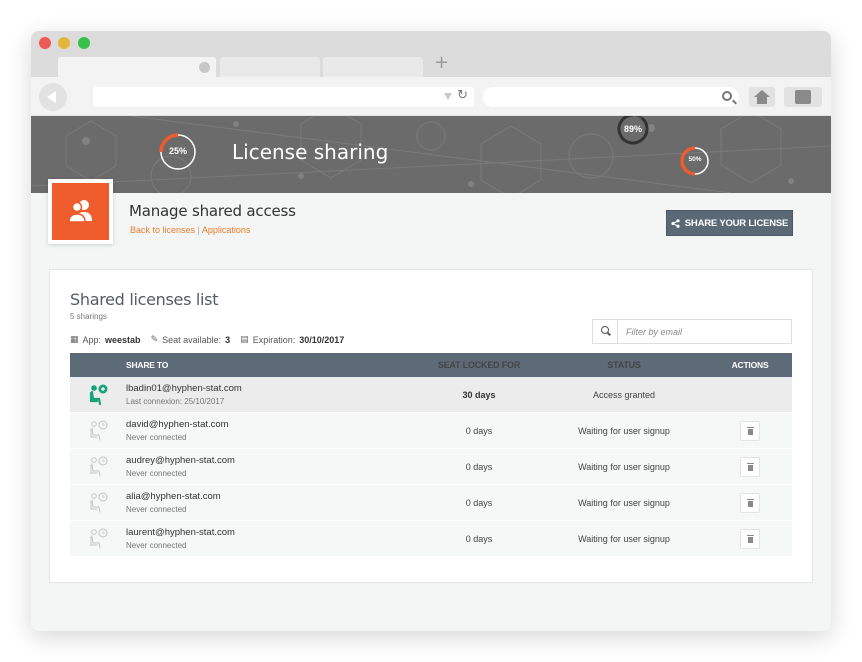 The width and height of the screenshot is (862, 662). What do you see at coordinates (212, 211) in the screenshot?
I see `section-title: Manage shared access` at bounding box center [212, 211].